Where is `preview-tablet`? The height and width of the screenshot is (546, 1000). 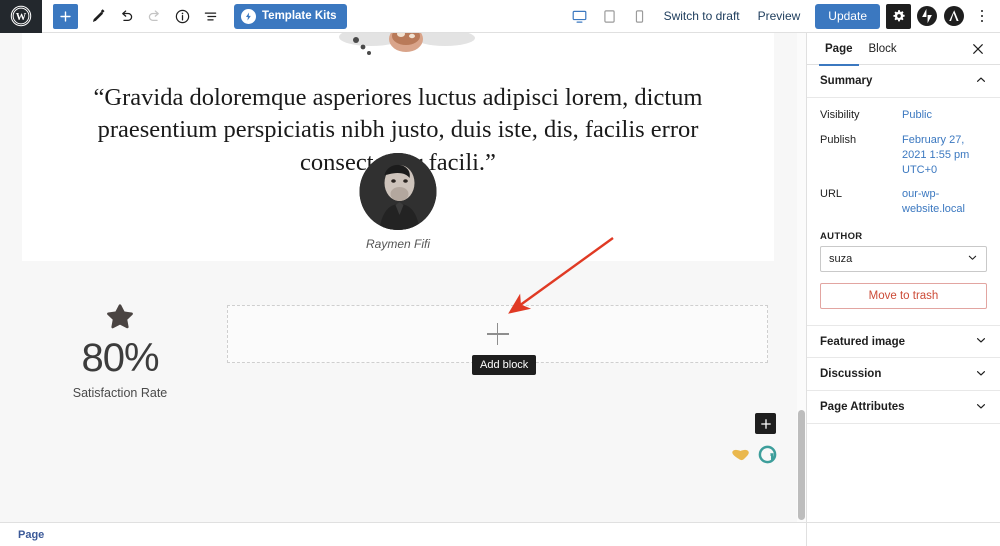 preview-tablet is located at coordinates (610, 16).